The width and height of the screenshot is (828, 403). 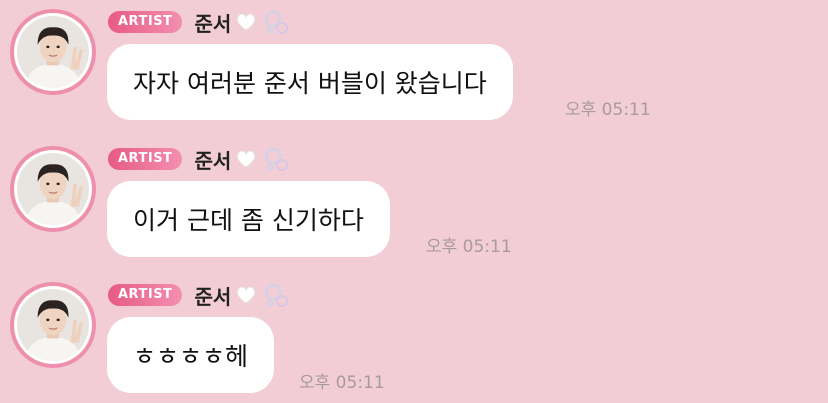 I want to click on message-bubble: 이거 근데 좀 신기하다, so click(x=248, y=219).